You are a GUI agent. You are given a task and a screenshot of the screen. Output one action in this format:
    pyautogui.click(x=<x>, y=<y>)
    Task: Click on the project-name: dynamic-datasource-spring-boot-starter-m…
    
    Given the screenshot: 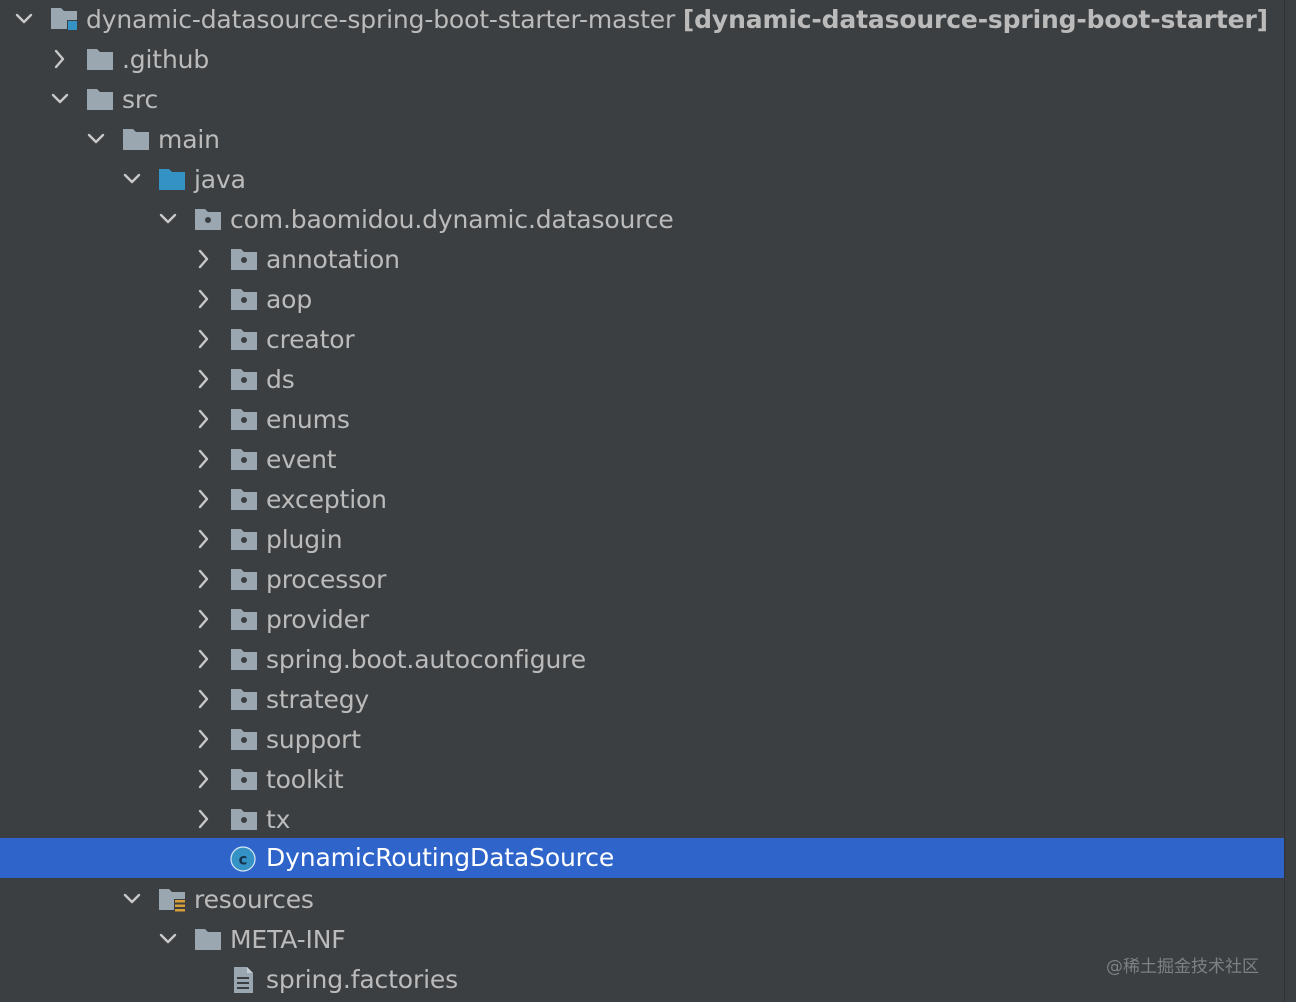 What is the action you would take?
    pyautogui.click(x=381, y=19)
    